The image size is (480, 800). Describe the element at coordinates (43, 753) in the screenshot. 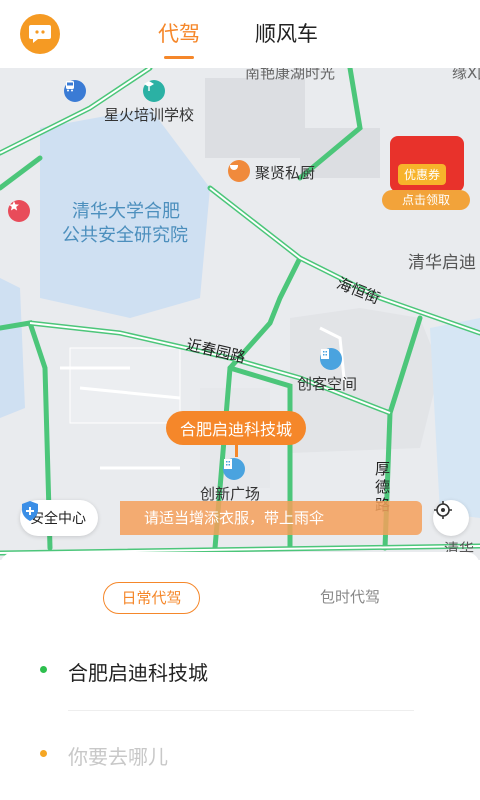

I see `destination-dot-icon` at that location.